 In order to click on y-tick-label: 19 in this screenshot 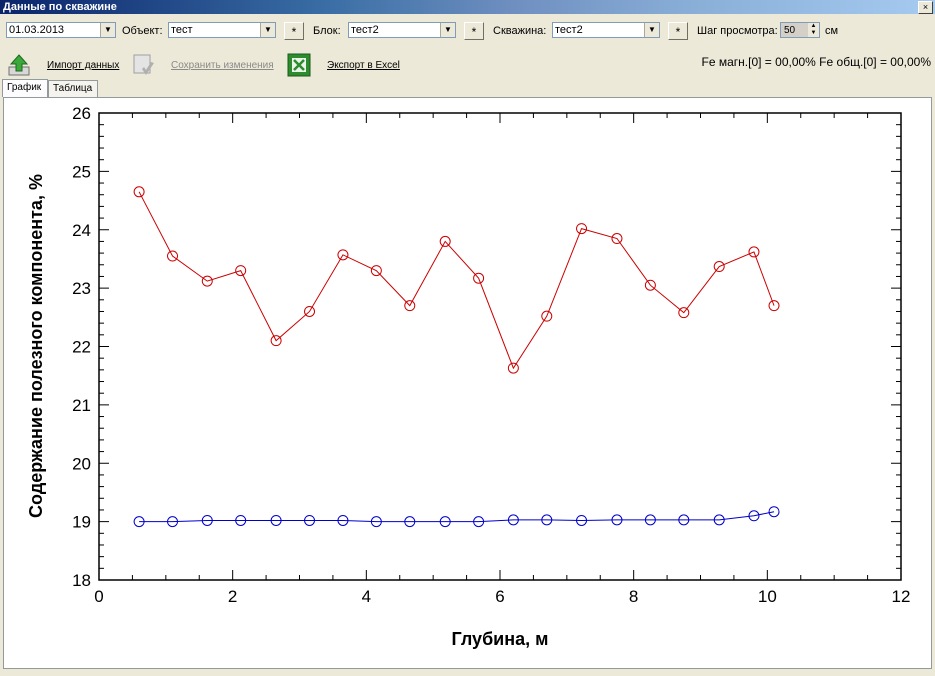, I will do `click(81, 522)`.